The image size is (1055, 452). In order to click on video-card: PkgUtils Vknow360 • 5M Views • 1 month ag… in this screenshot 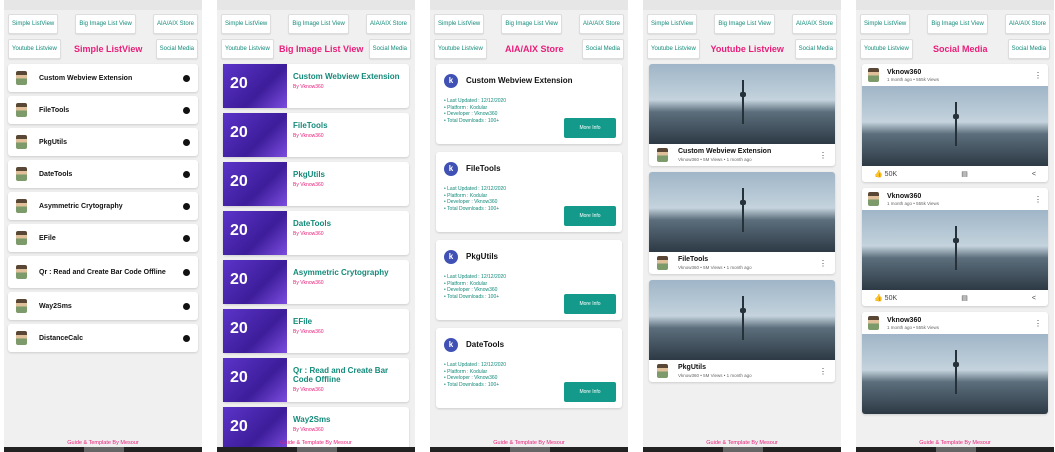, I will do `click(742, 331)`.